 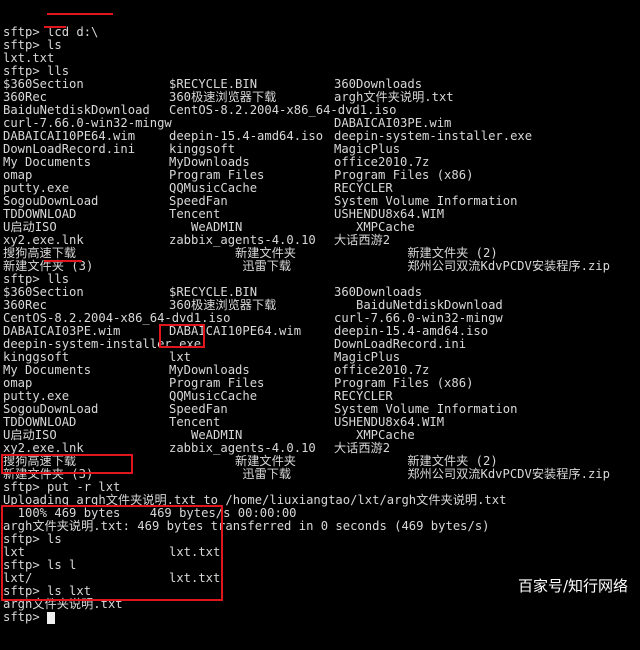 What do you see at coordinates (112, 553) in the screenshot?
I see `annotation-box-verify-listing` at bounding box center [112, 553].